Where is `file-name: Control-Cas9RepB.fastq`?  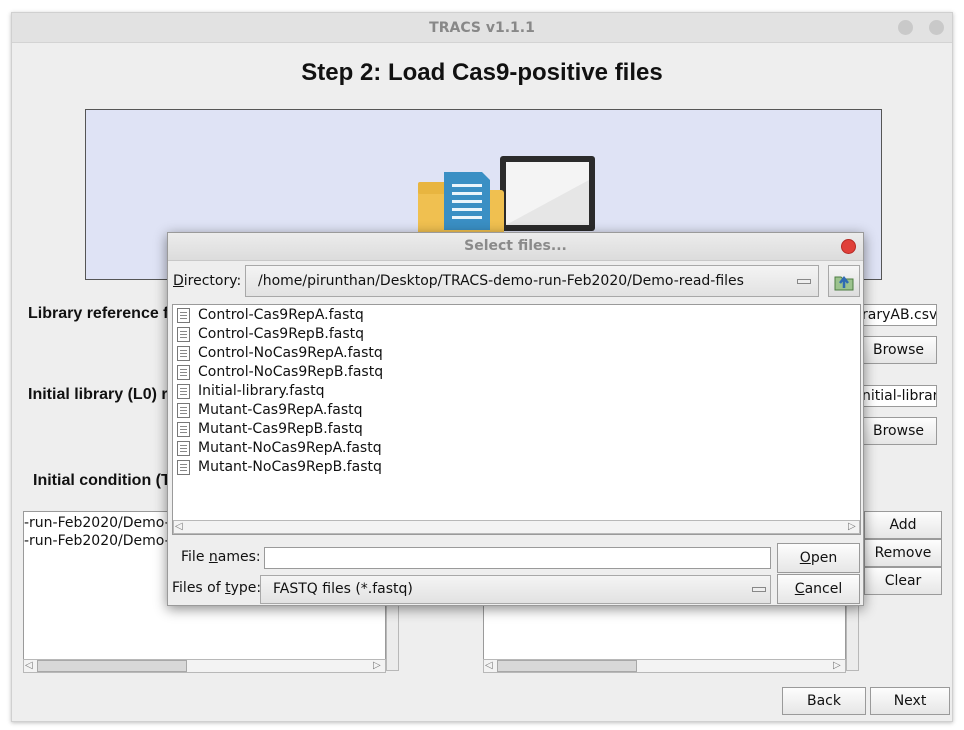 file-name: Control-Cas9RepB.fastq is located at coordinates (281, 334).